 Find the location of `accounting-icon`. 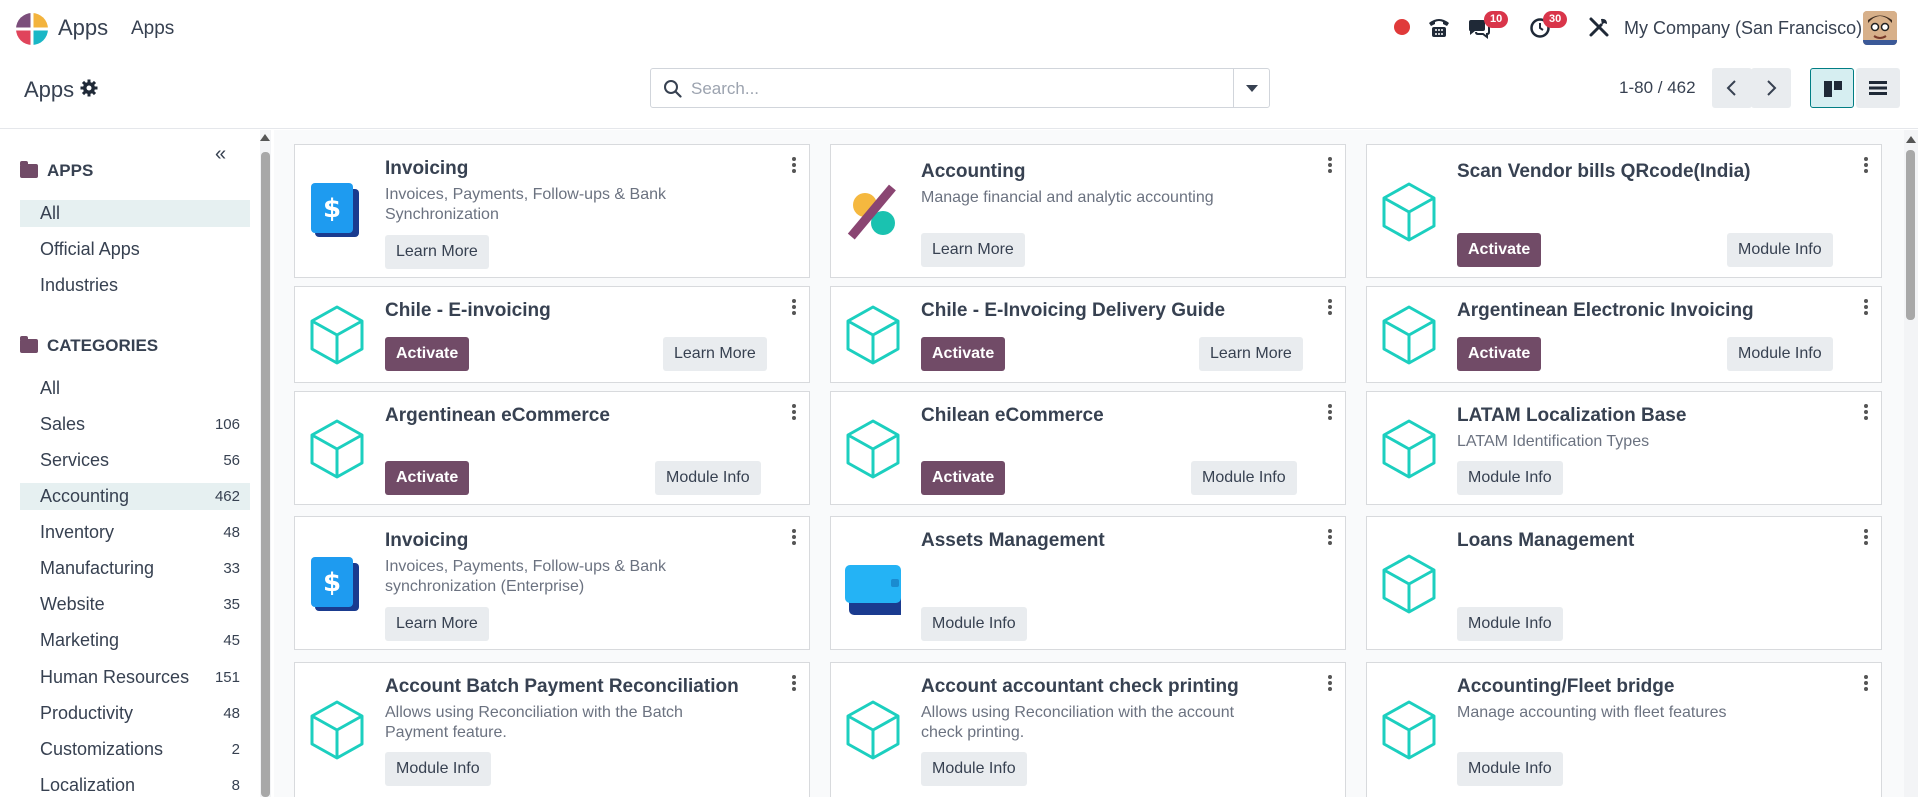

accounting-icon is located at coordinates (871, 212).